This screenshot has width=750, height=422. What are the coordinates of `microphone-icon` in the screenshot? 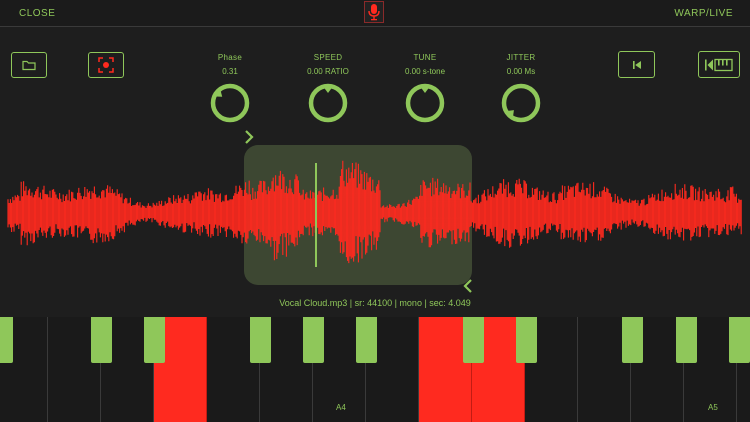 It's located at (374, 12).